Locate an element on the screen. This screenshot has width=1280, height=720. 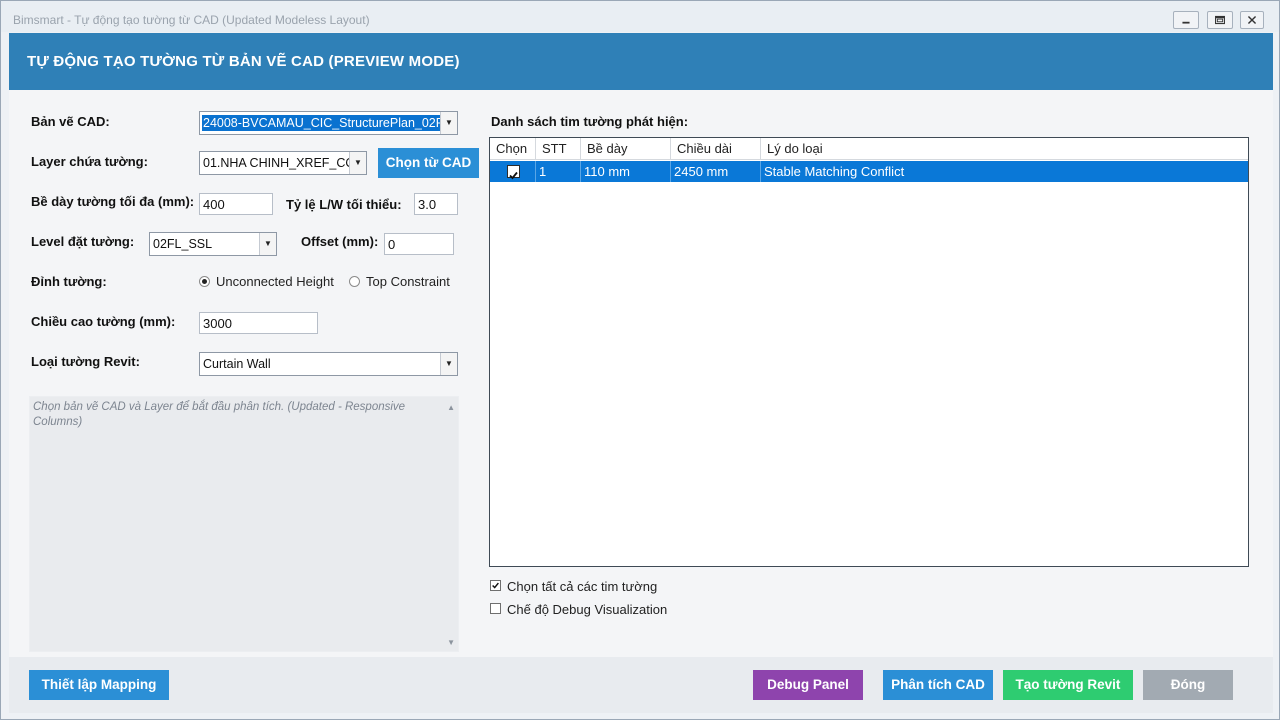
analyze-cad-button: Phân tích CAD is located at coordinates (938, 685).